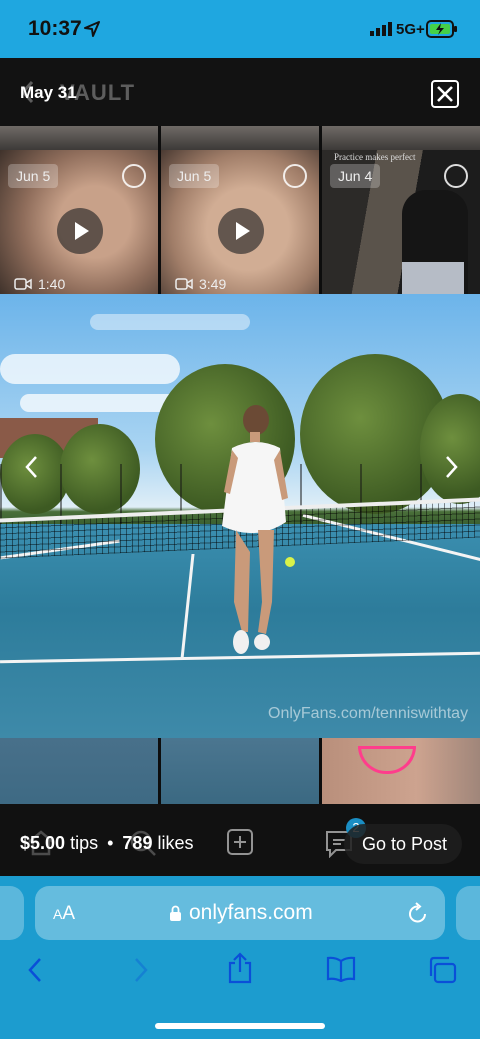 This screenshot has height=1039, width=480. Describe the element at coordinates (240, 138) in the screenshot. I see `vault-grid-top-strip` at that location.